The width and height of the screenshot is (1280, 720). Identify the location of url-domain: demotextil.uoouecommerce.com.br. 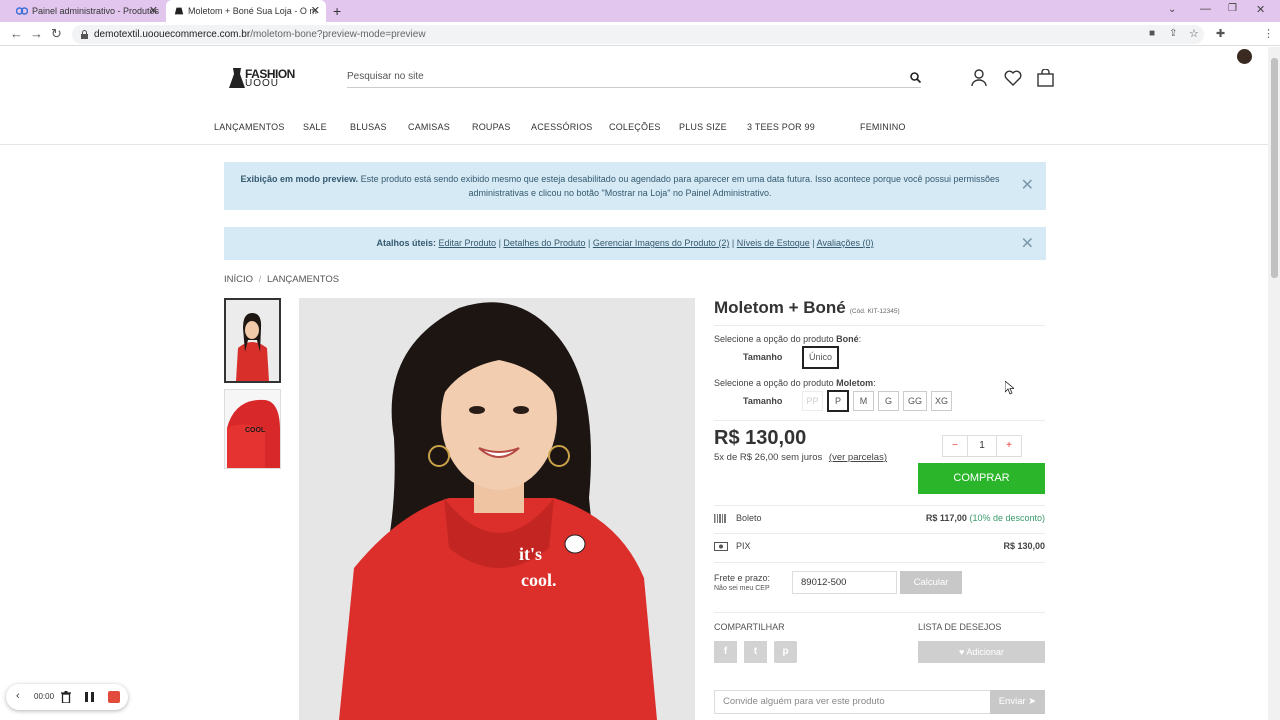
(172, 34).